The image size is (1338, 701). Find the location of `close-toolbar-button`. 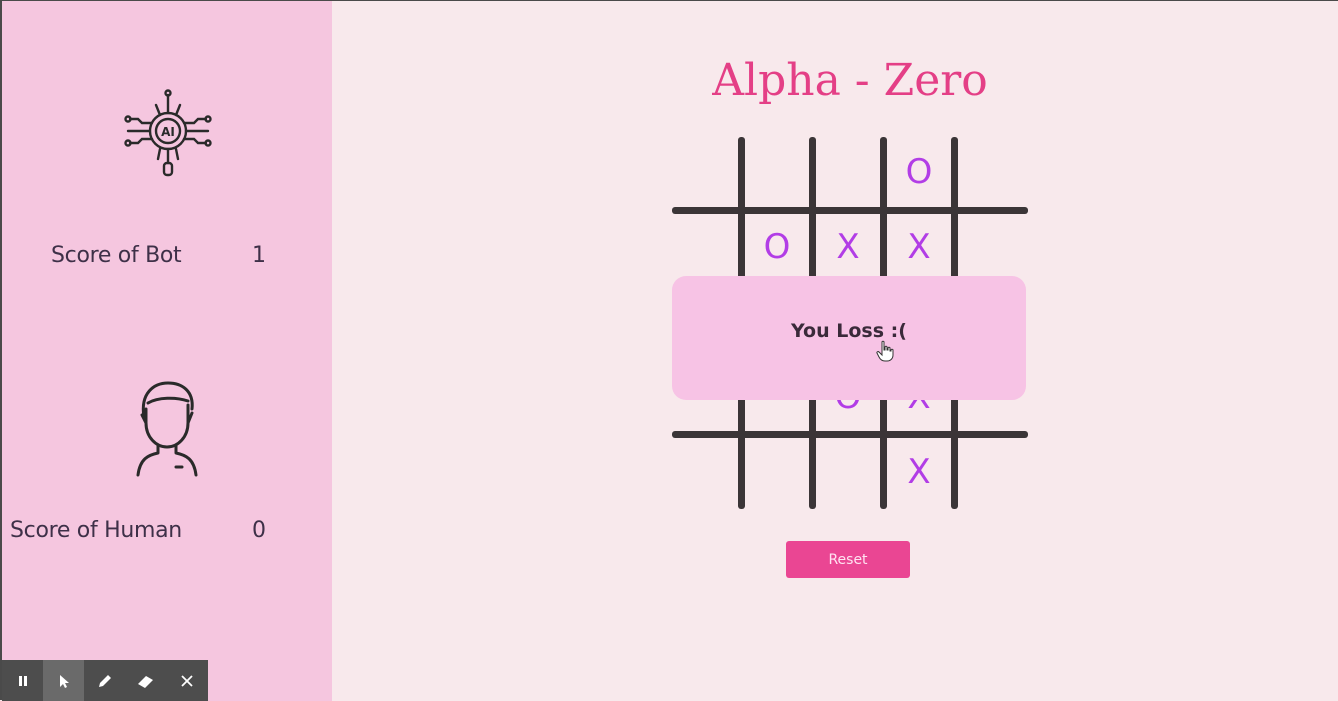

close-toolbar-button is located at coordinates (186, 680).